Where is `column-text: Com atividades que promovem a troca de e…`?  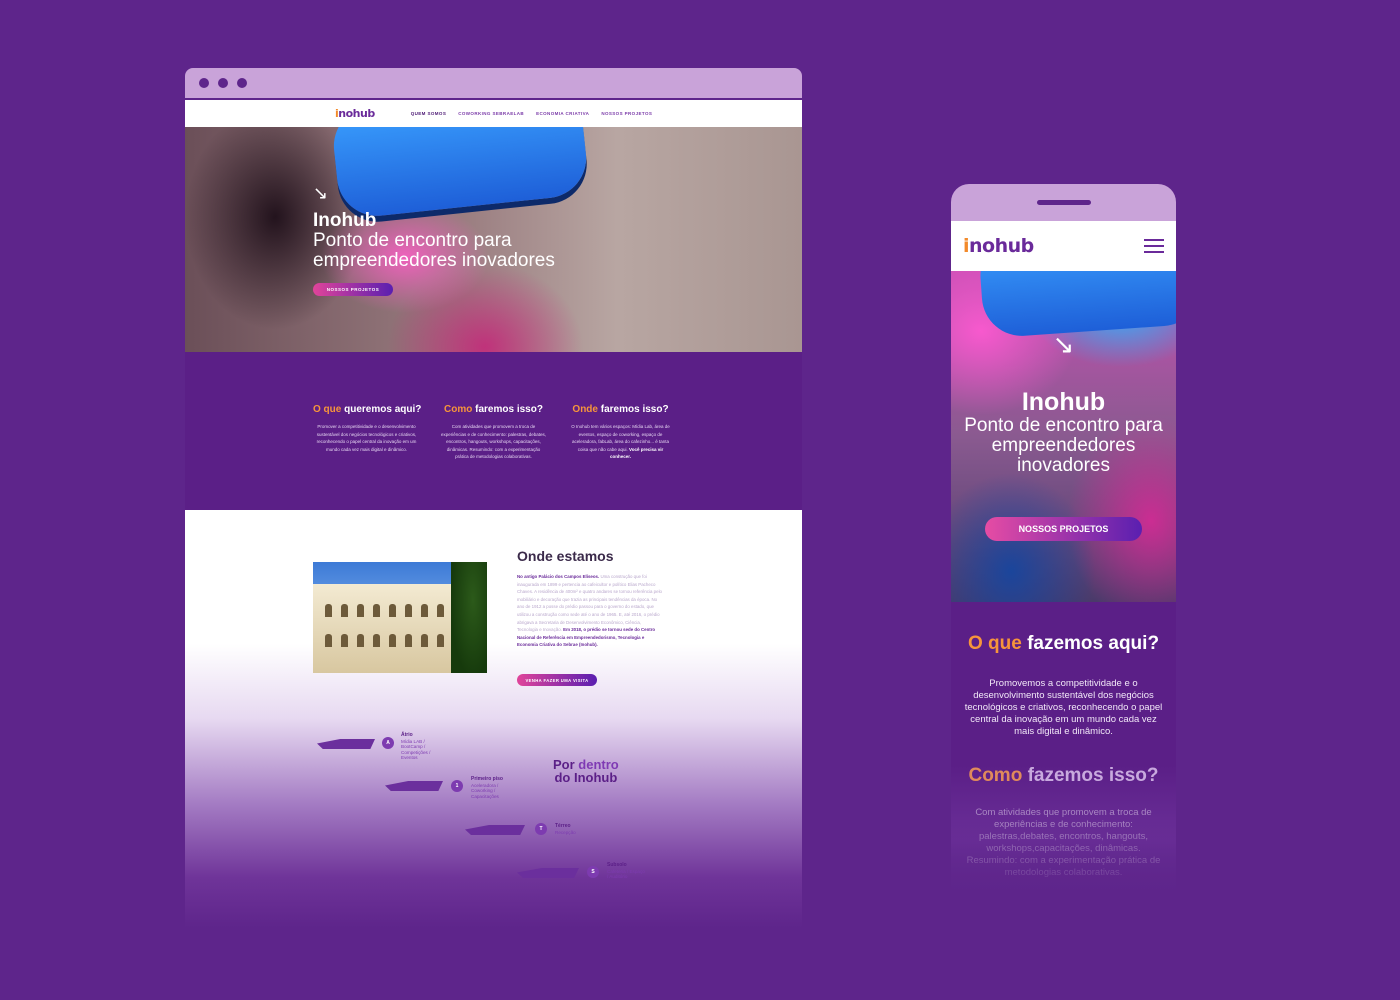
column-text: Com atividades que promovem a troca de e… is located at coordinates (493, 441).